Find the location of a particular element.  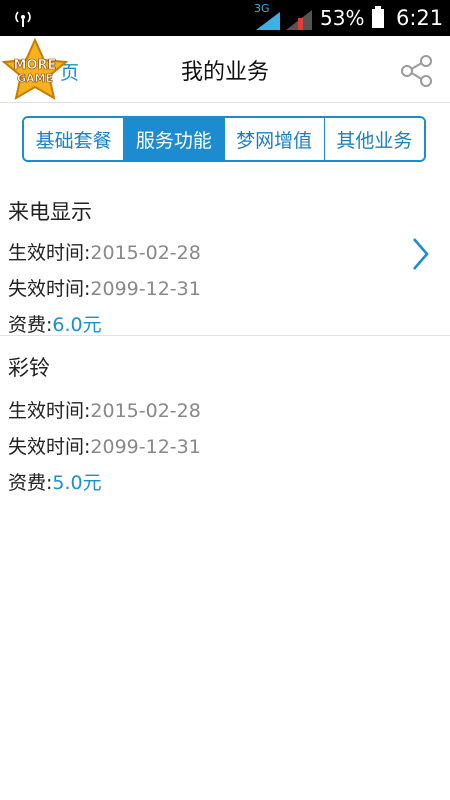

fee-row: 资费:5.0元 is located at coordinates (55, 481).